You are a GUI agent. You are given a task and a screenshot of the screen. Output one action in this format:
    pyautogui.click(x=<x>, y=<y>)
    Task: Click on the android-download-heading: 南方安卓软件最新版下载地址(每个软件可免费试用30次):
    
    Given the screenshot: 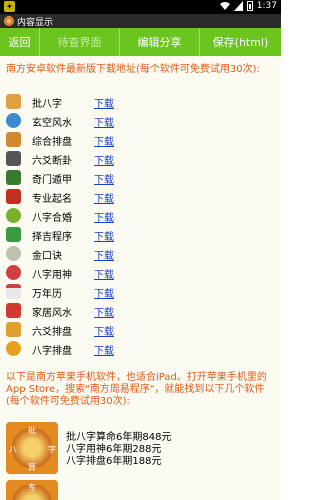 What is the action you would take?
    pyautogui.click(x=133, y=69)
    